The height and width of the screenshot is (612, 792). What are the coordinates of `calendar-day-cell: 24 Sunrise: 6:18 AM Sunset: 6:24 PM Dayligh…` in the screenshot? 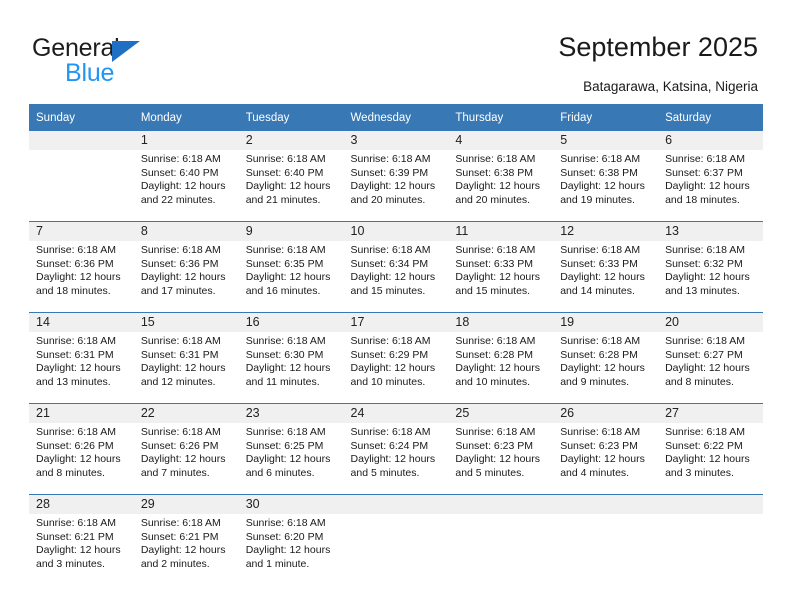 It's located at (396, 449).